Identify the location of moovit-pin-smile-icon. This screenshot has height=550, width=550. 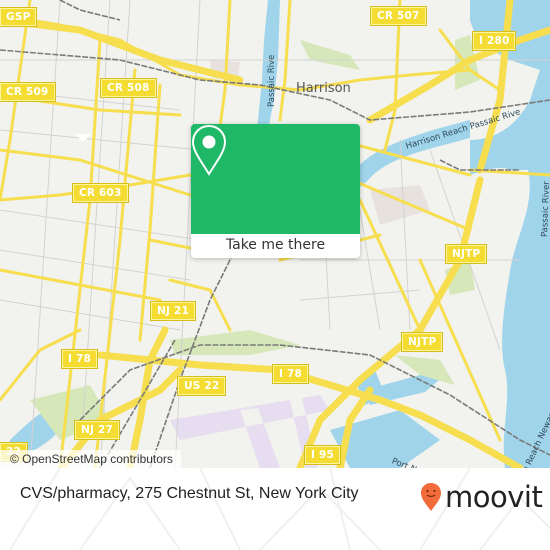
(431, 497).